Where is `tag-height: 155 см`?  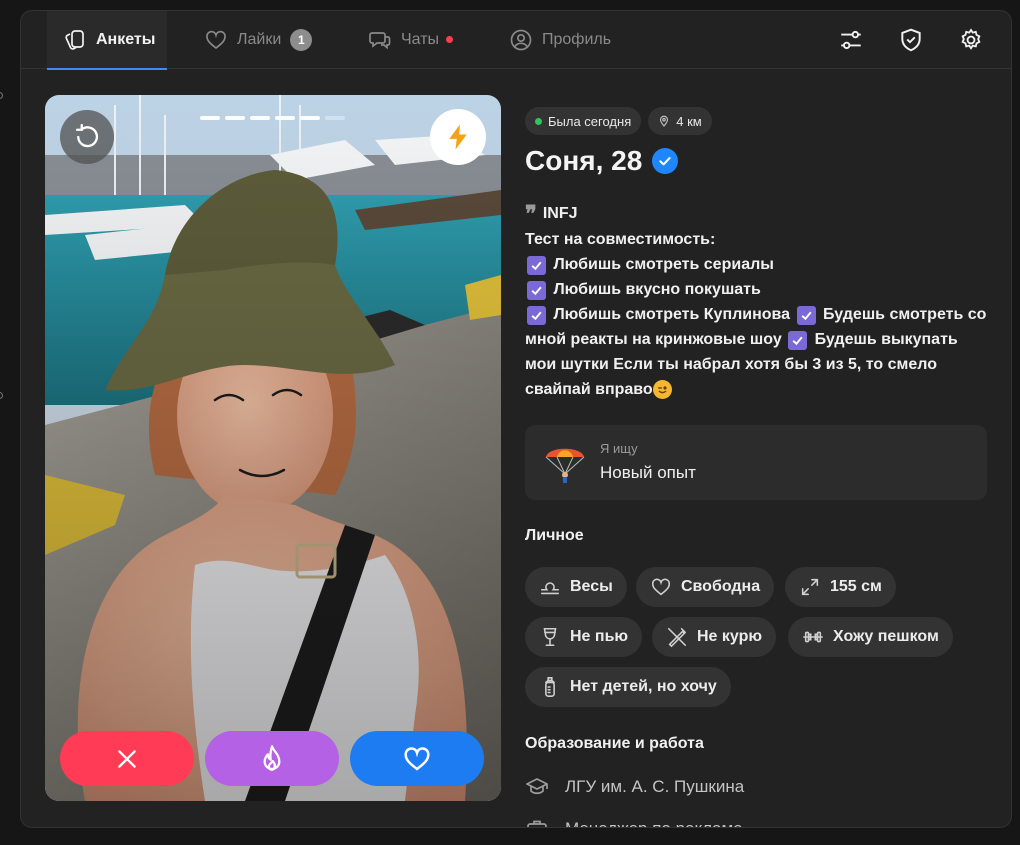 tag-height: 155 см is located at coordinates (840, 587).